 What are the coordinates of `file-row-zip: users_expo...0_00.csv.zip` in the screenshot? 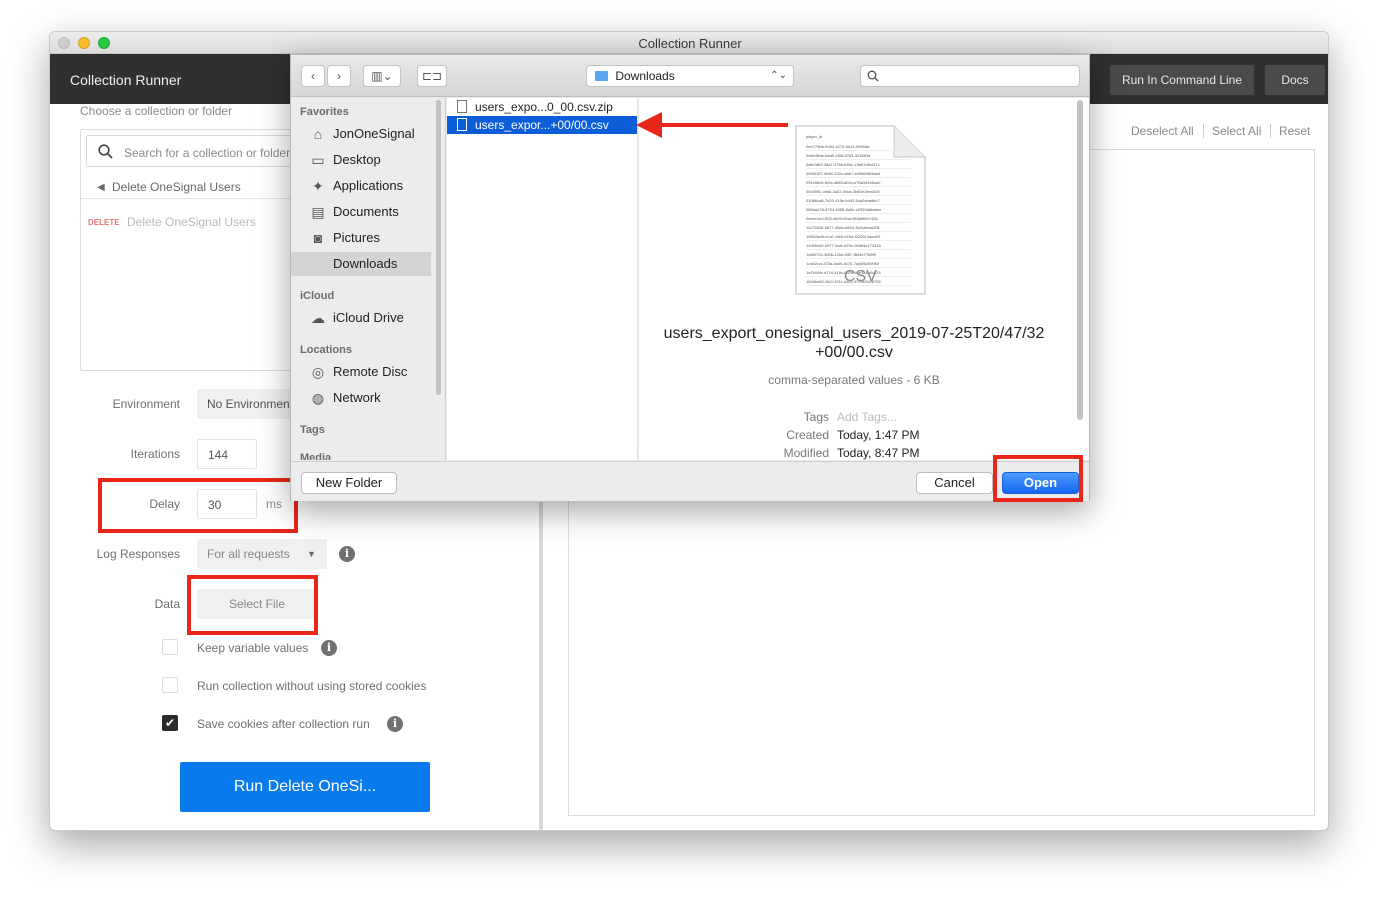 It's located at (542, 107).